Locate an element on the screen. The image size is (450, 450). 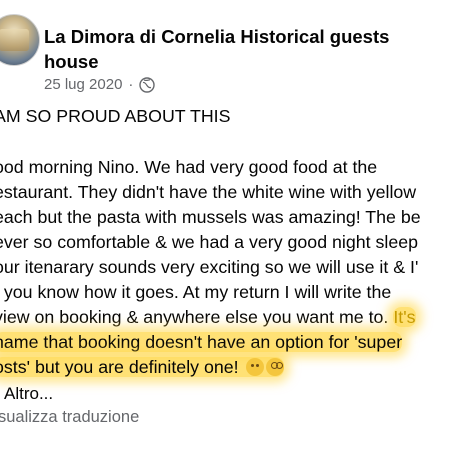
see-translation-link: sualizza traduzione is located at coordinates (69, 417).